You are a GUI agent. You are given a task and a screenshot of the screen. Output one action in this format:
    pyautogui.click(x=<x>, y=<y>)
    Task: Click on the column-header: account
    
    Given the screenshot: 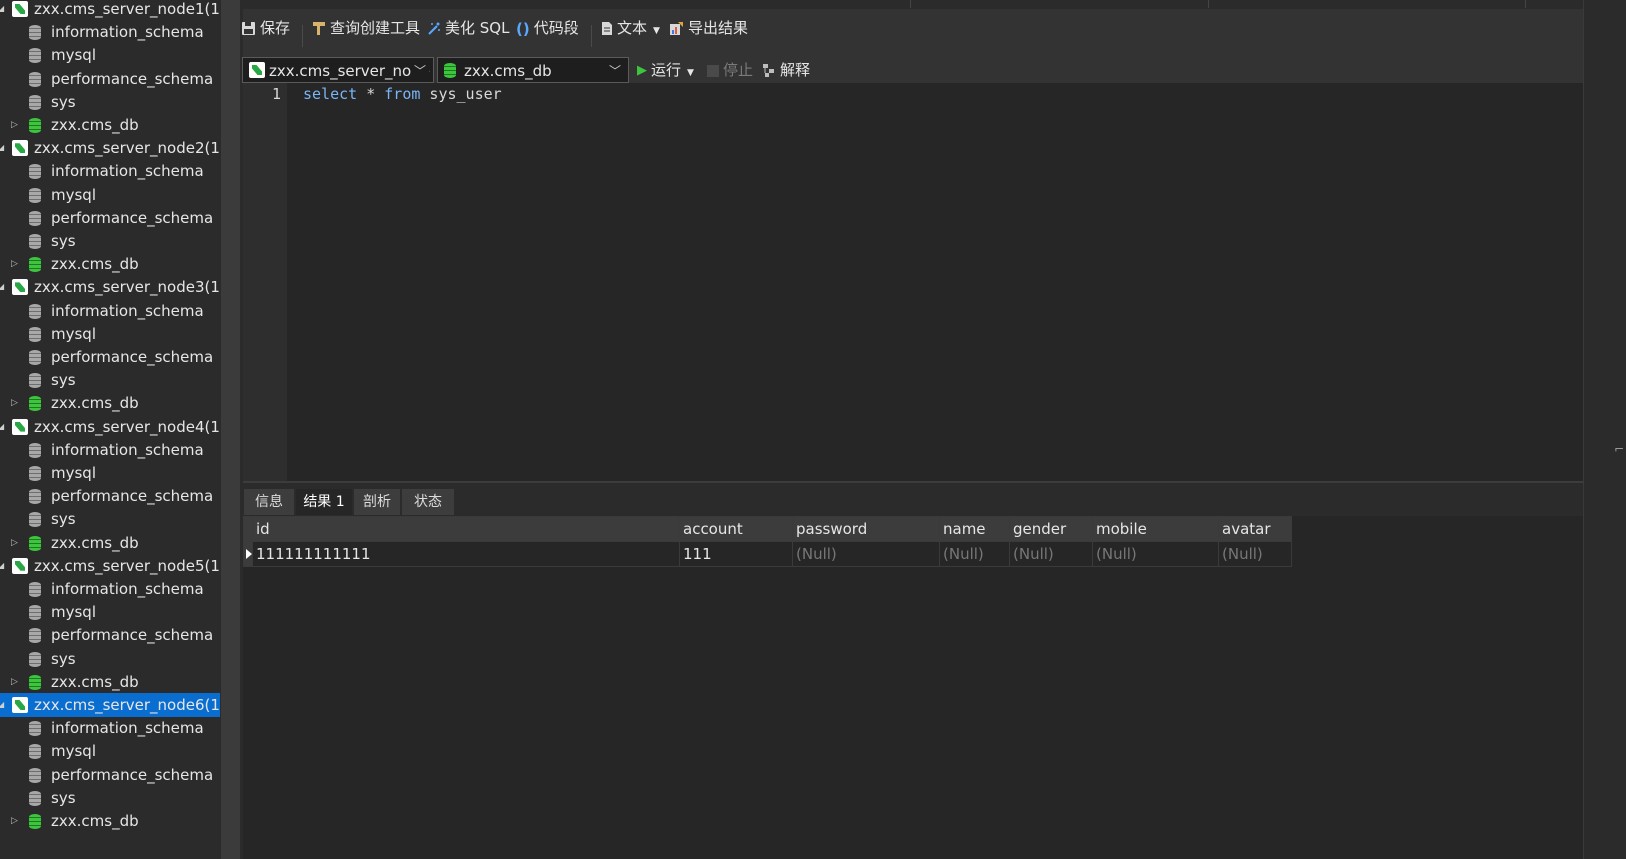 What is the action you would take?
    pyautogui.click(x=736, y=529)
    